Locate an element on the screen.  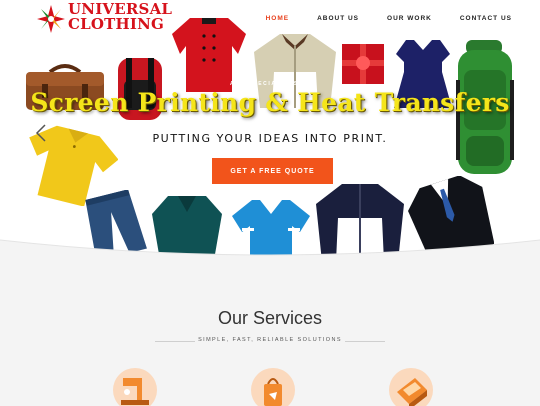
hero-subline: PUTTING YOUR IDEAS INTO PRINT. is located at coordinates (270, 138).